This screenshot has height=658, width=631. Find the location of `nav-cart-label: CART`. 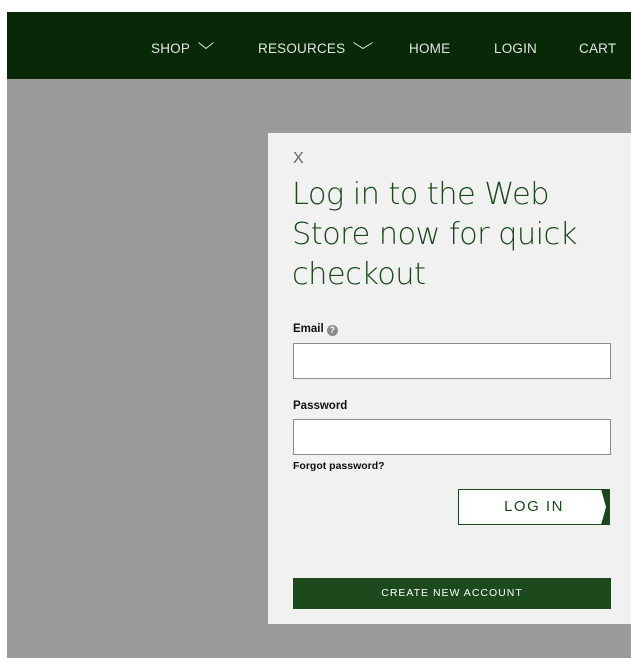

nav-cart-label: CART is located at coordinates (598, 48).